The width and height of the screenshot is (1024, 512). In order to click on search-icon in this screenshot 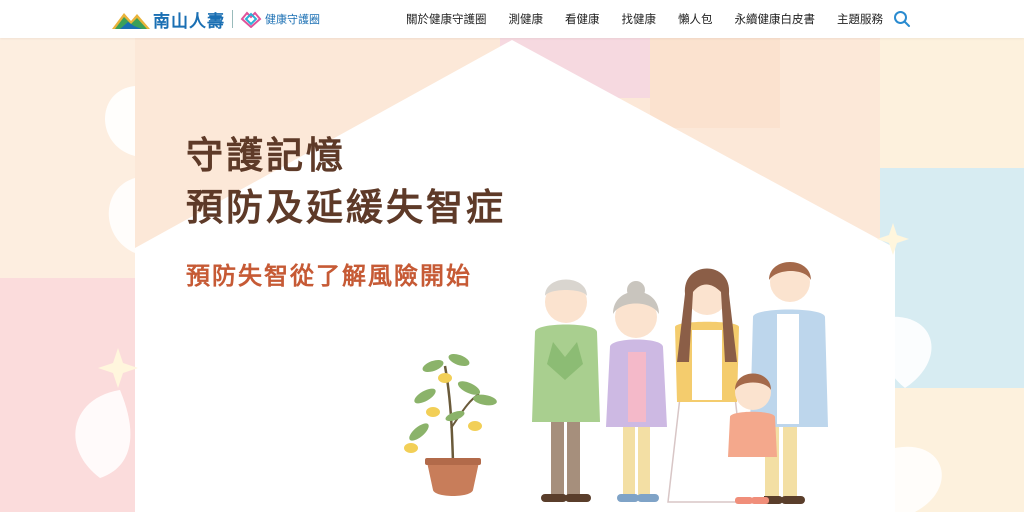, I will do `click(902, 19)`.